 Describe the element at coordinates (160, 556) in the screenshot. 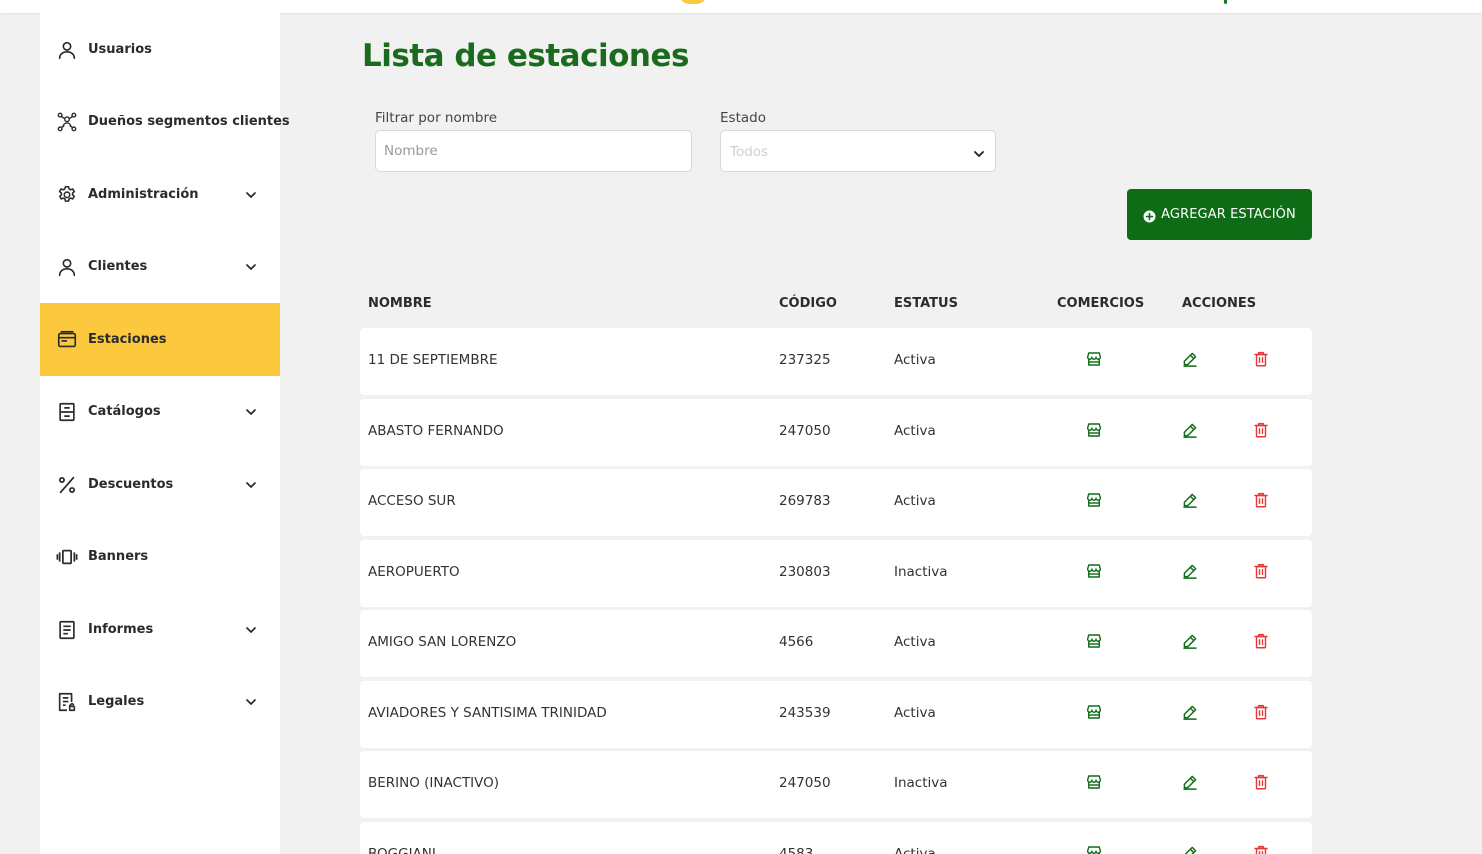

I see `sidebar-item-banners: Banners` at that location.